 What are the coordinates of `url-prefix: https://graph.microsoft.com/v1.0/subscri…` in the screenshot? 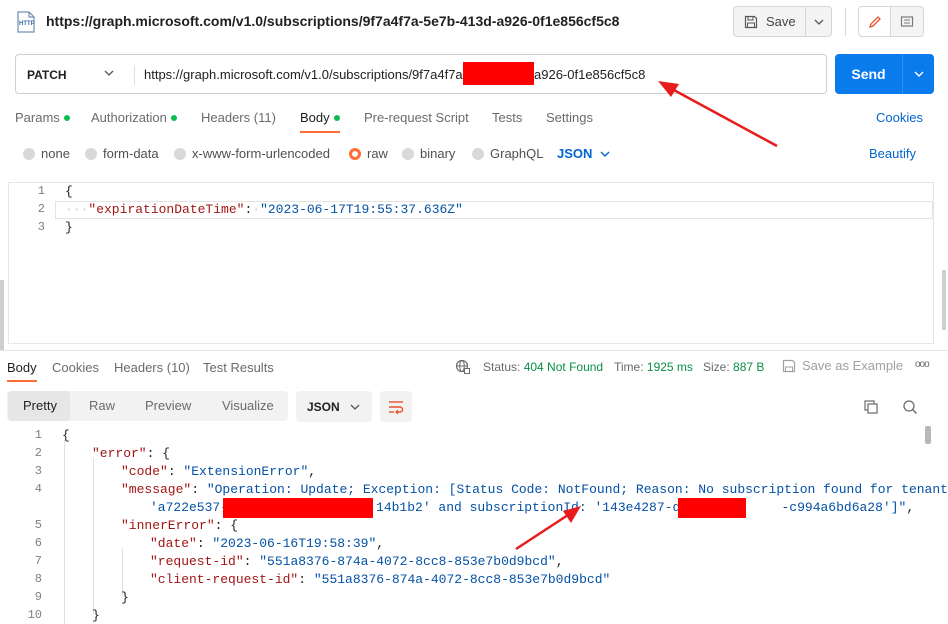 It's located at (303, 74).